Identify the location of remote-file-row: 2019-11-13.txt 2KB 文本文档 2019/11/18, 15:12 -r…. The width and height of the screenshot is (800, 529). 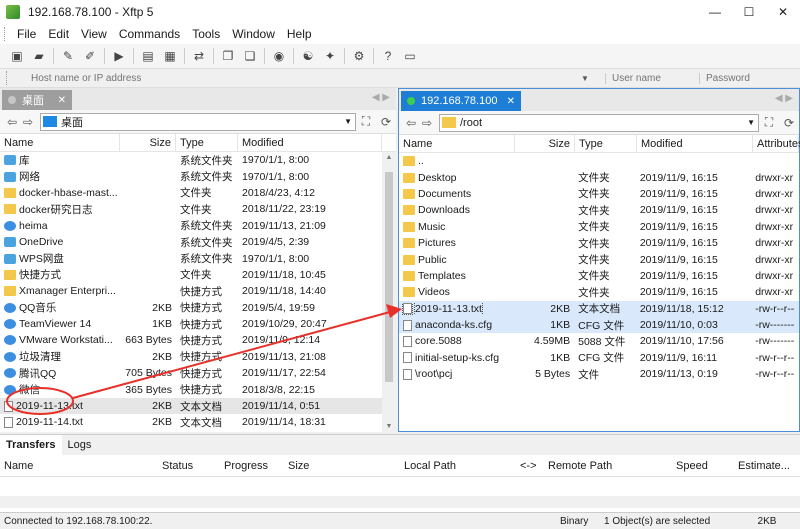
(599, 308).